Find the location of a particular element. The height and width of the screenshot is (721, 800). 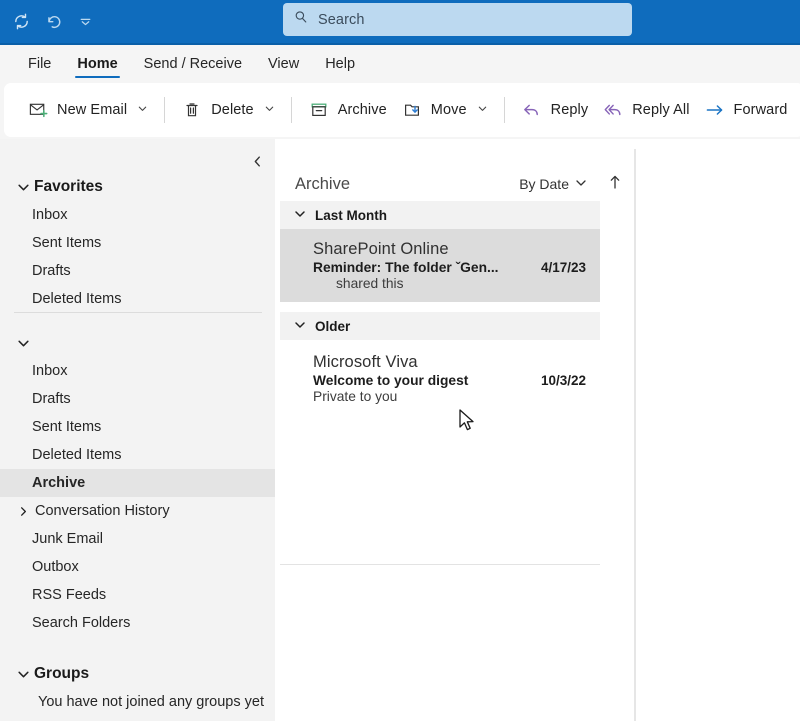

sidebar-item-conversation-history: Conversation History is located at coordinates (137, 511).